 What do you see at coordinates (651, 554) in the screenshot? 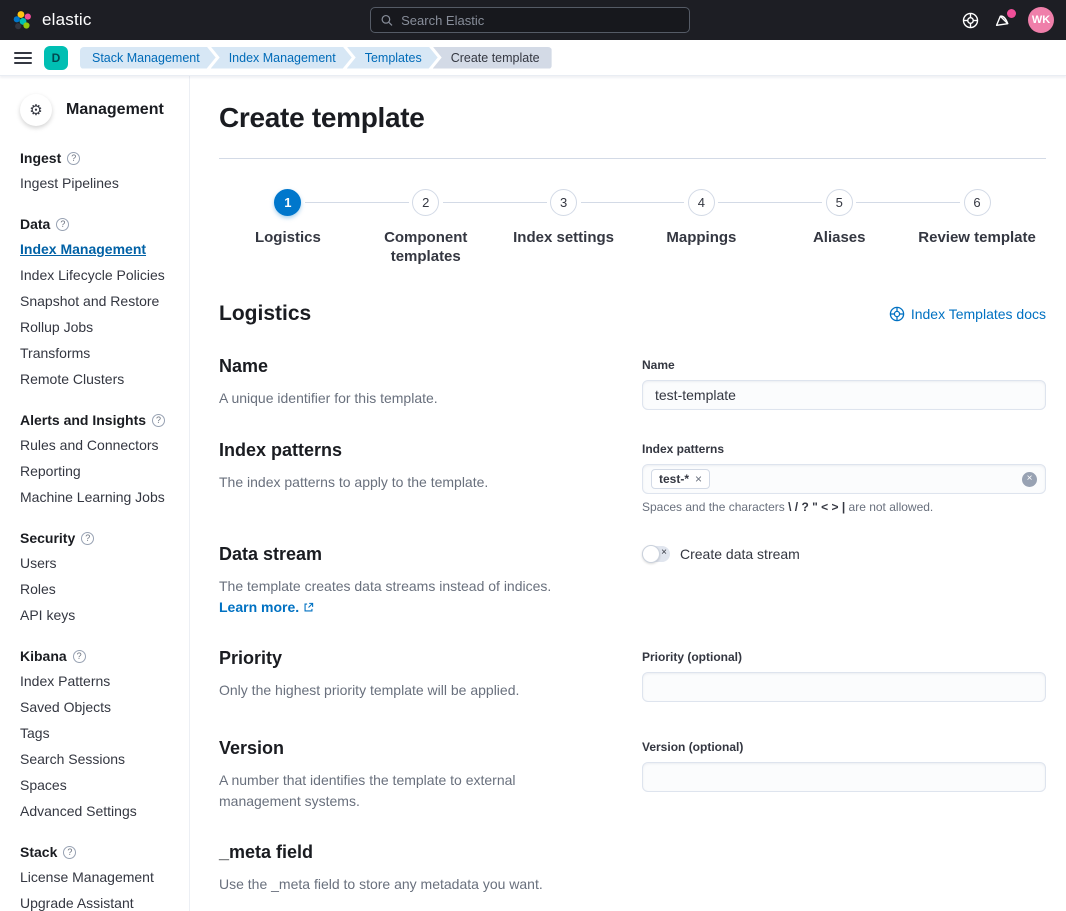
I see `toggle-knob` at bounding box center [651, 554].